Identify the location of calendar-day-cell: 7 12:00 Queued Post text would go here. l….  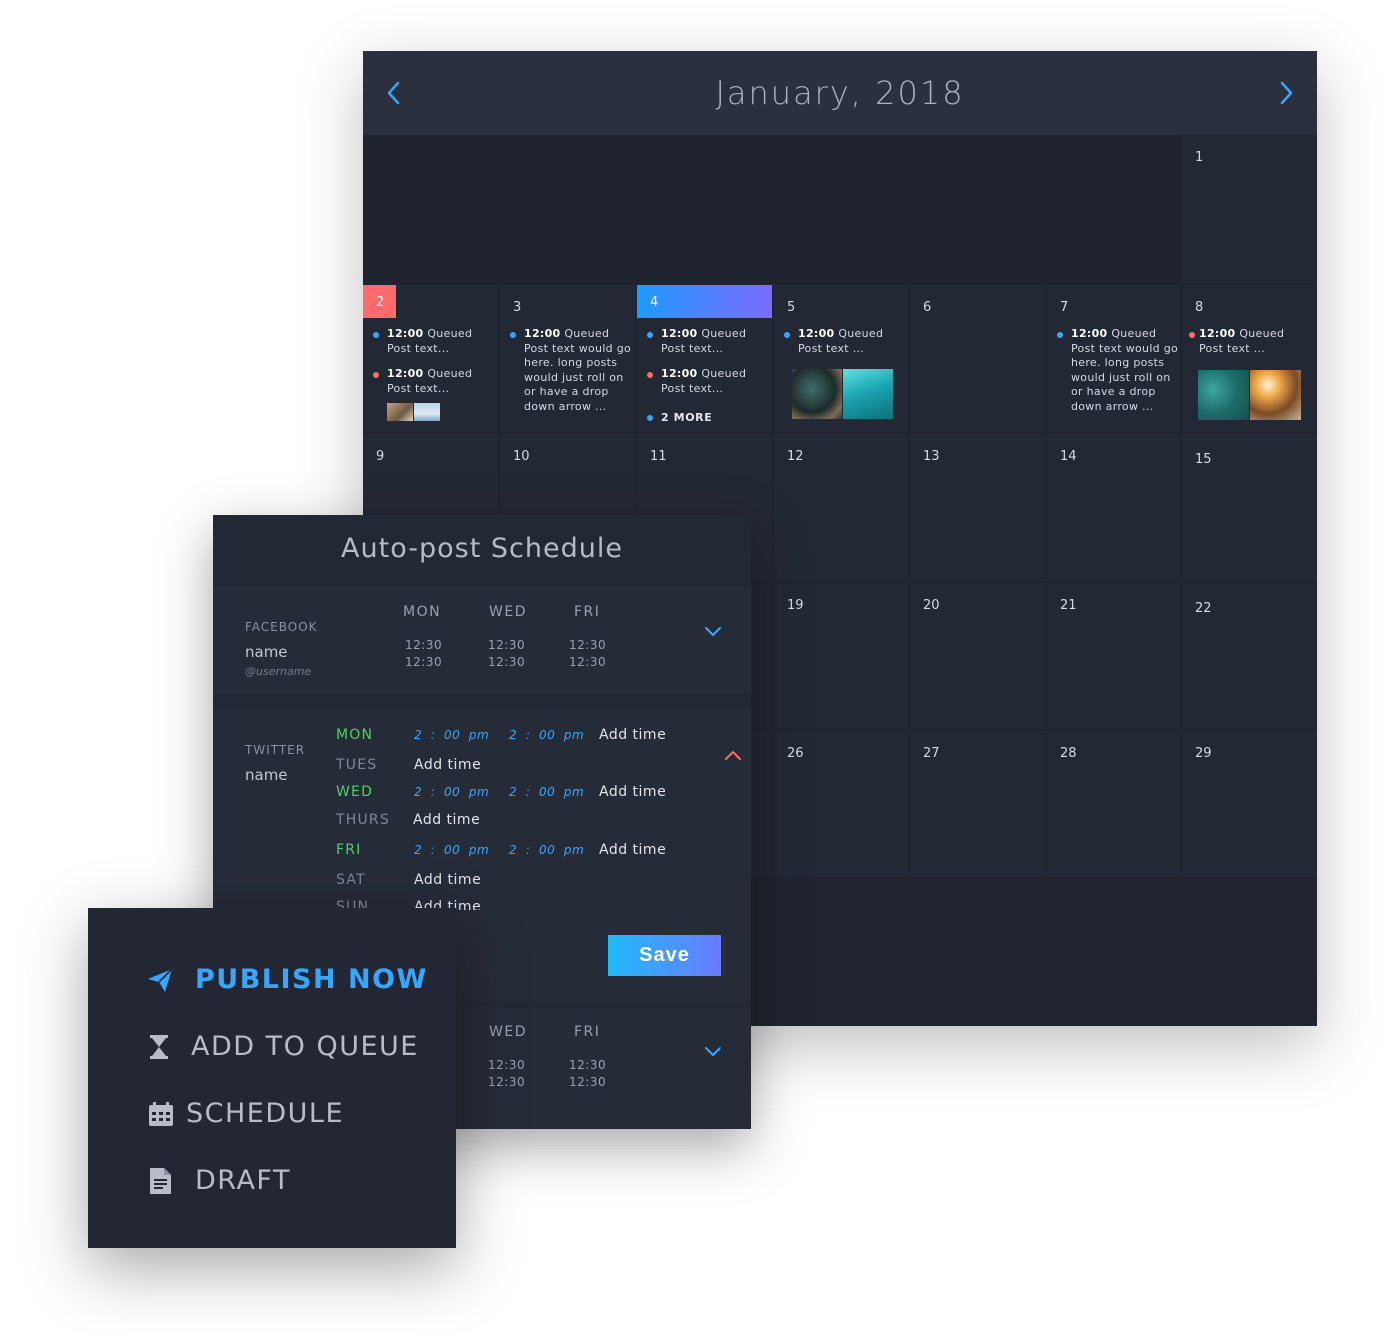
(1113, 358).